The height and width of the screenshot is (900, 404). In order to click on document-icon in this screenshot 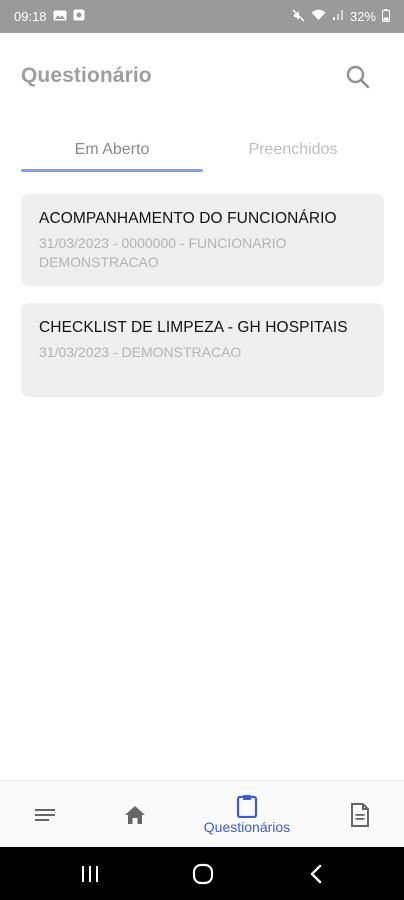, I will do `click(360, 814)`.